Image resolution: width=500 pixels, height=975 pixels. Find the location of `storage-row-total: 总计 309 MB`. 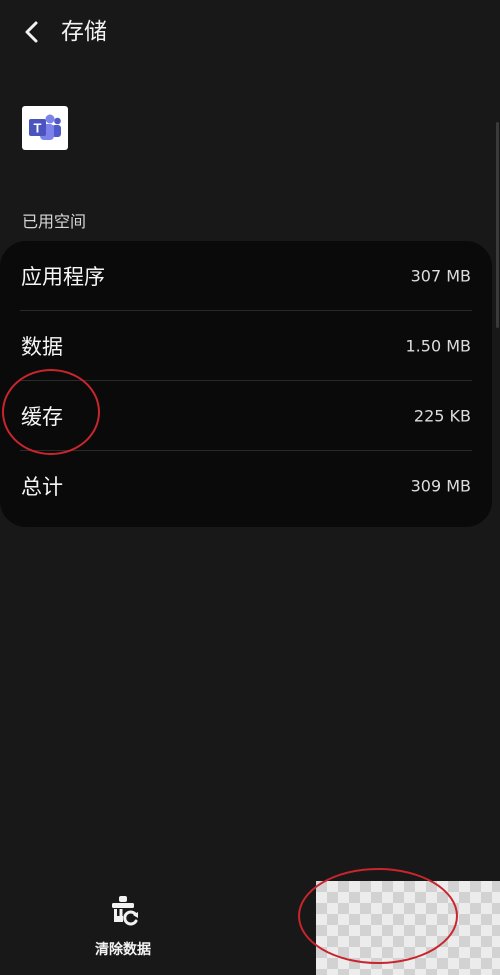

storage-row-total: 总计 309 MB is located at coordinates (246, 486).